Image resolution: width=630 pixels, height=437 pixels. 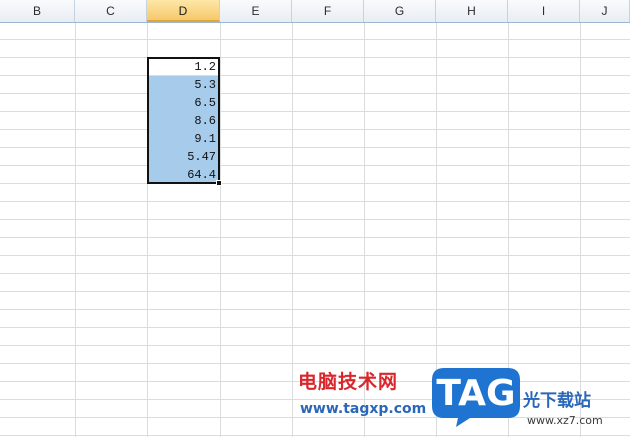 What do you see at coordinates (605, 11) in the screenshot?
I see `column-header-J: J` at bounding box center [605, 11].